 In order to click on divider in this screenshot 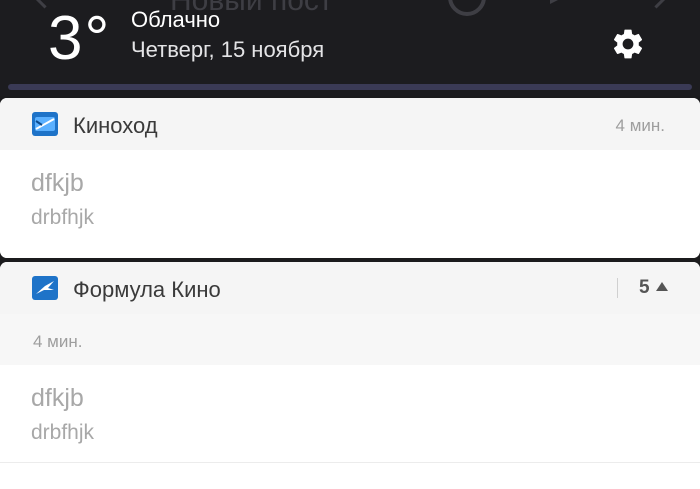, I will do `click(350, 462)`.